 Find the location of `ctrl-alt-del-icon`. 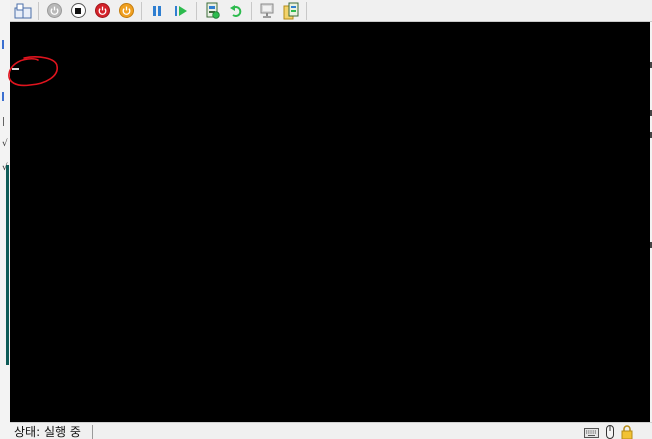

ctrl-alt-del-icon is located at coordinates (23, 10).